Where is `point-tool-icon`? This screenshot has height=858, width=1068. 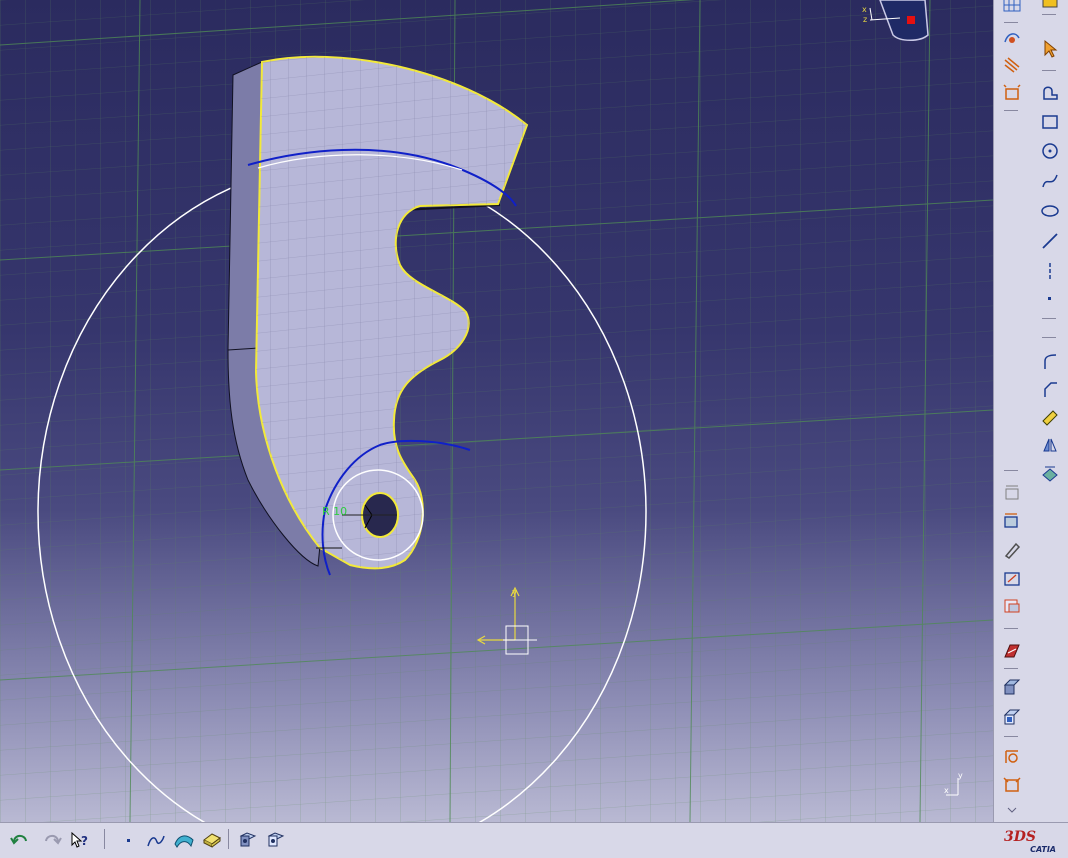 point-tool-icon is located at coordinates (128, 840).